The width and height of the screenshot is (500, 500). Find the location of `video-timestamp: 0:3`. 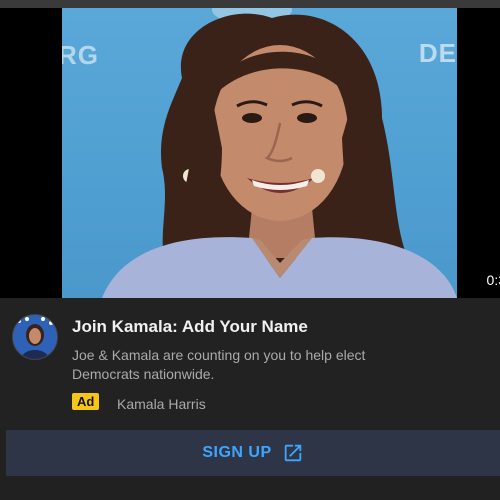

video-timestamp: 0:3 is located at coordinates (493, 280).